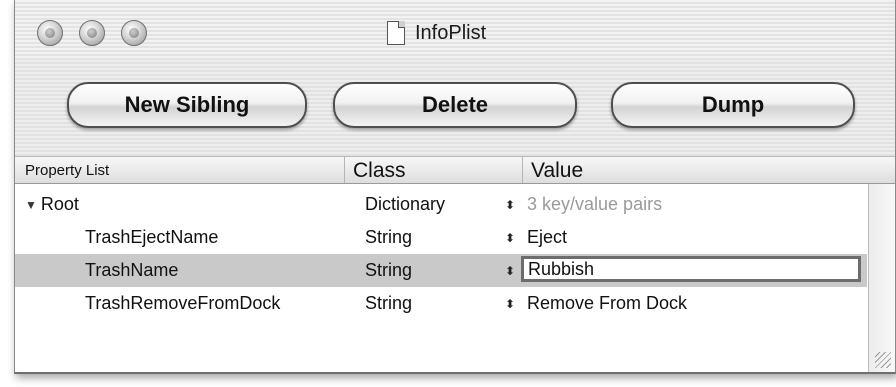  I want to click on delete-button: Delete, so click(455, 105).